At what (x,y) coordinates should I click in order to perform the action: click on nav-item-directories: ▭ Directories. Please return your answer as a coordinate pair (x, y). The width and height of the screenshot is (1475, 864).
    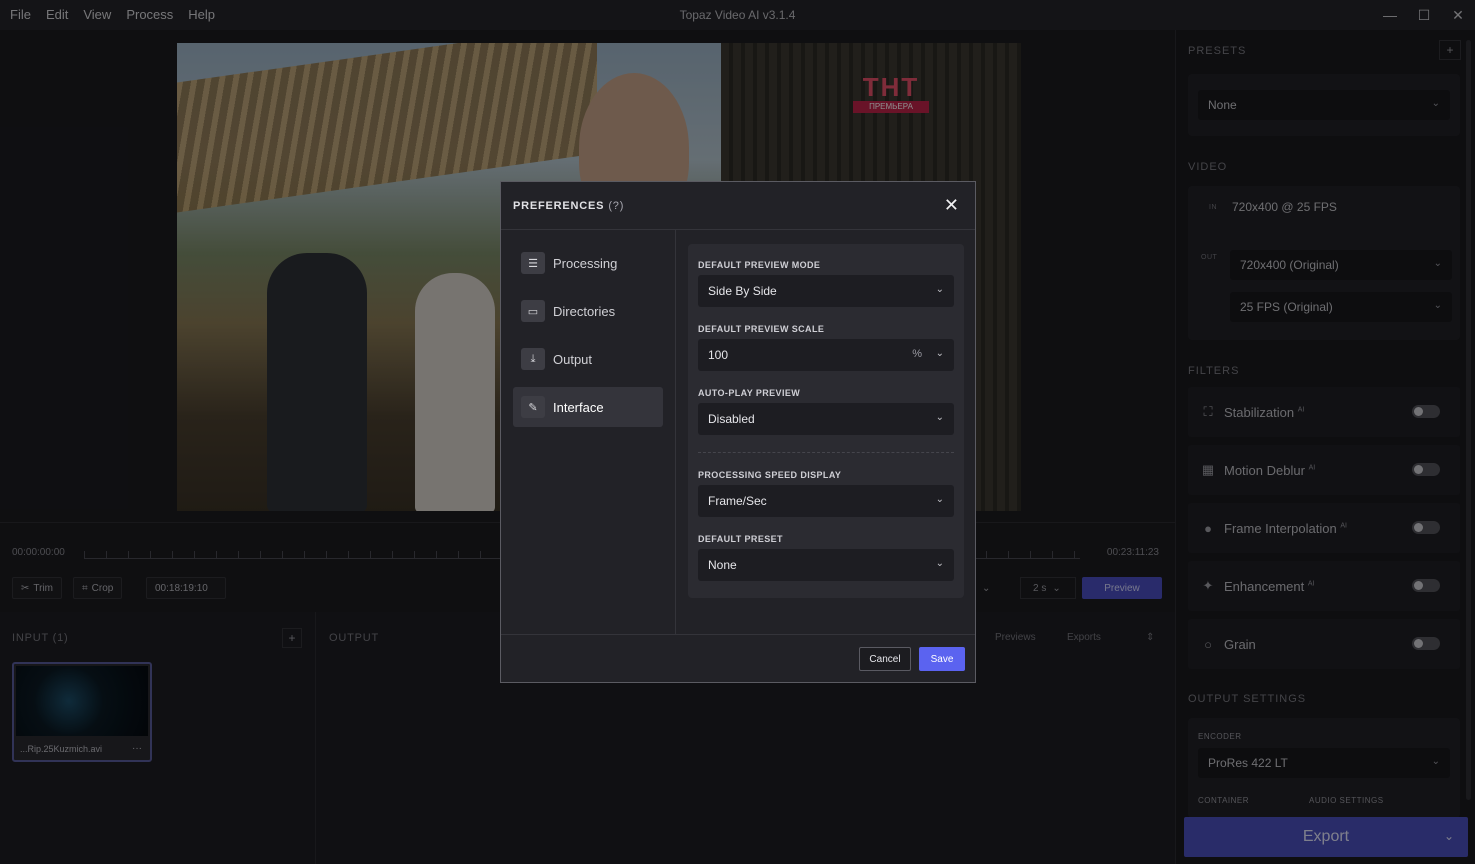
    Looking at the image, I should click on (588, 311).